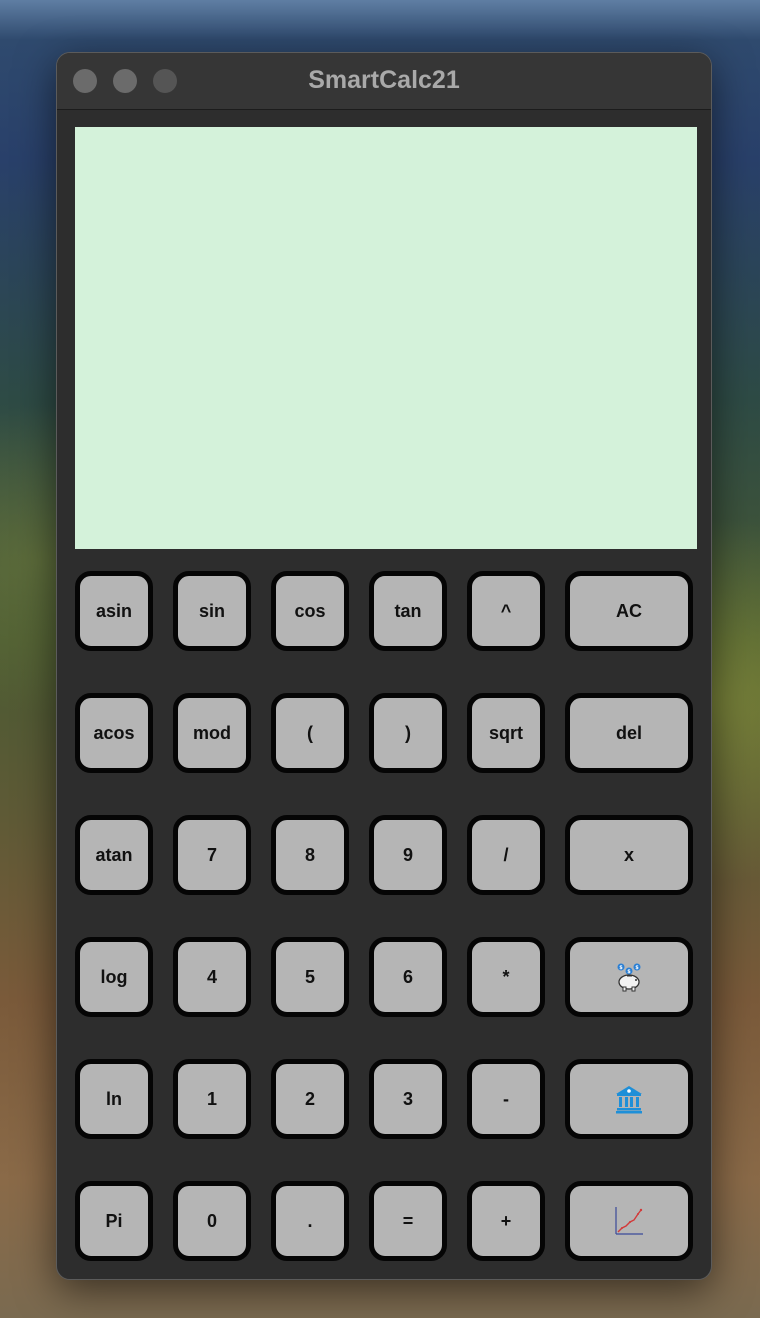  What do you see at coordinates (310, 1221) in the screenshot?
I see `decimal-point-button: .` at bounding box center [310, 1221].